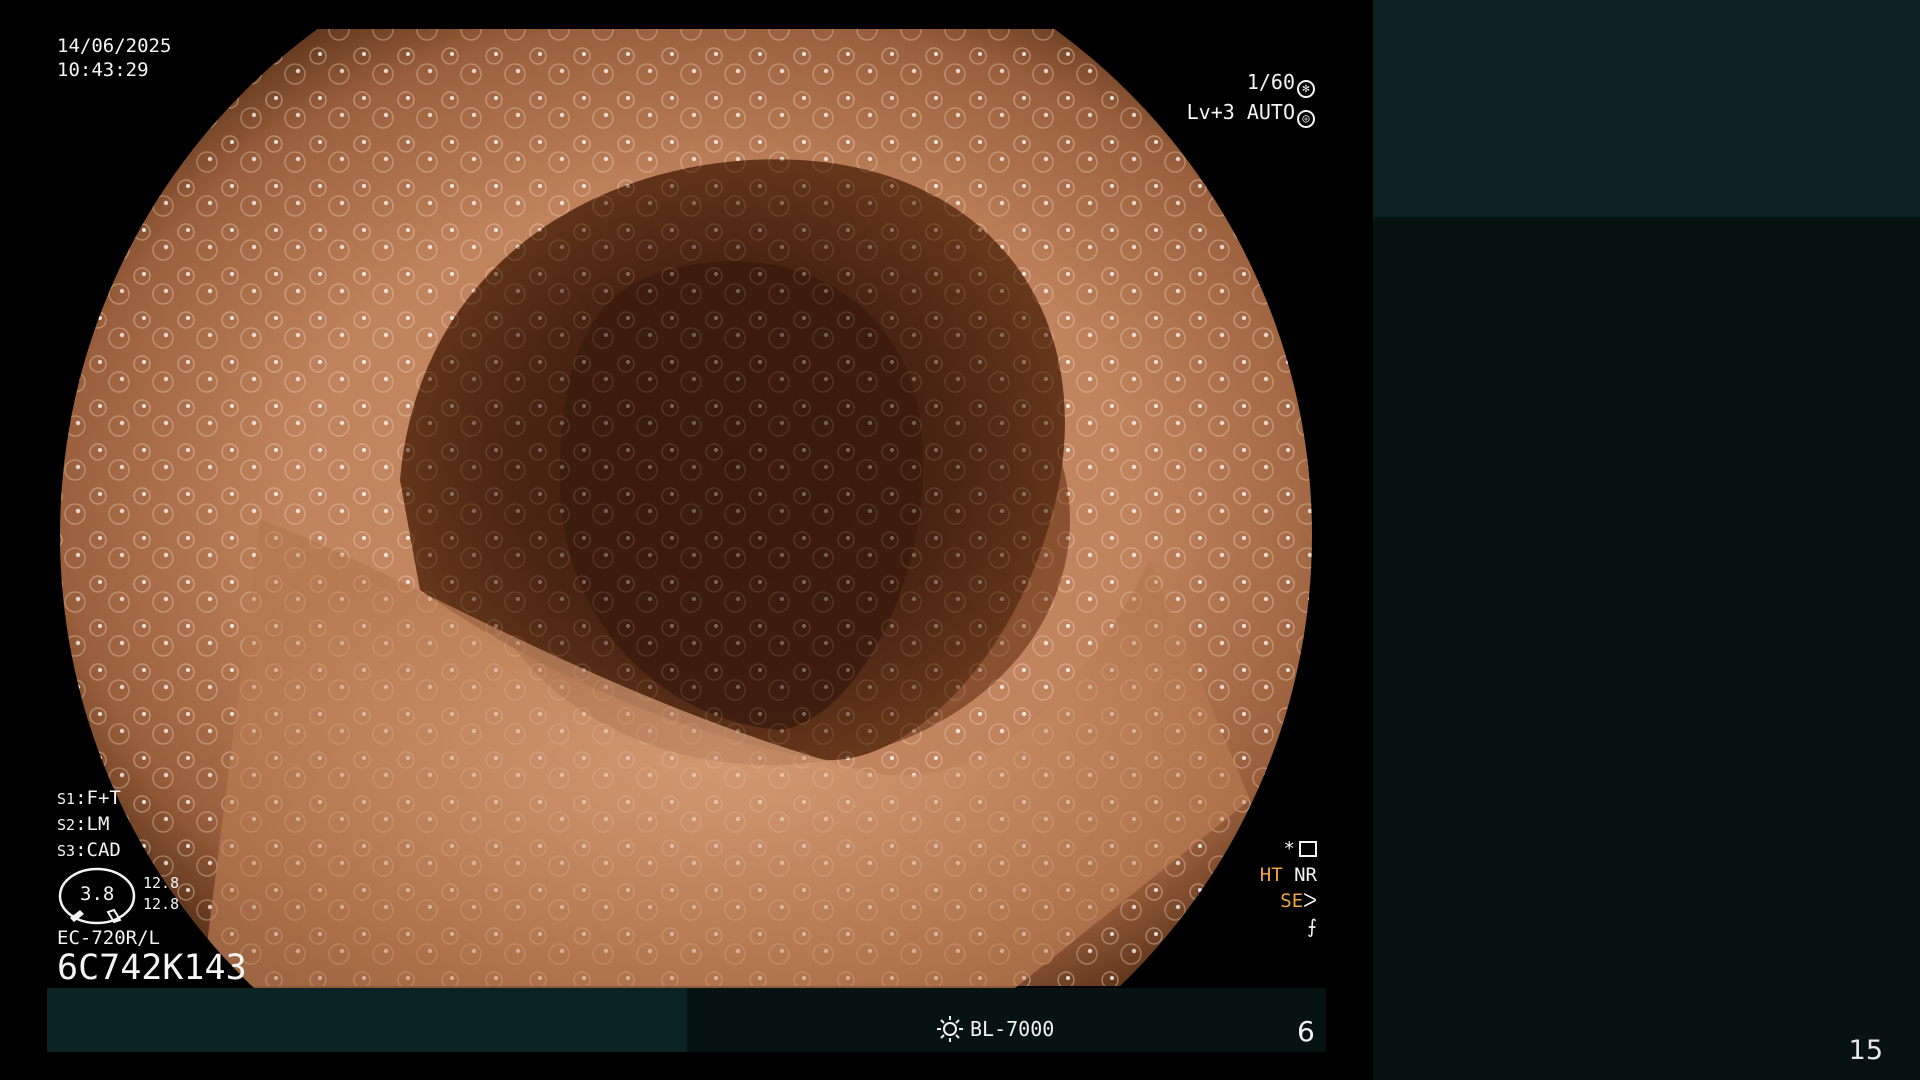 This screenshot has width=1920, height=1080. I want to click on light-source-text: BL-7000, so click(1012, 1029).